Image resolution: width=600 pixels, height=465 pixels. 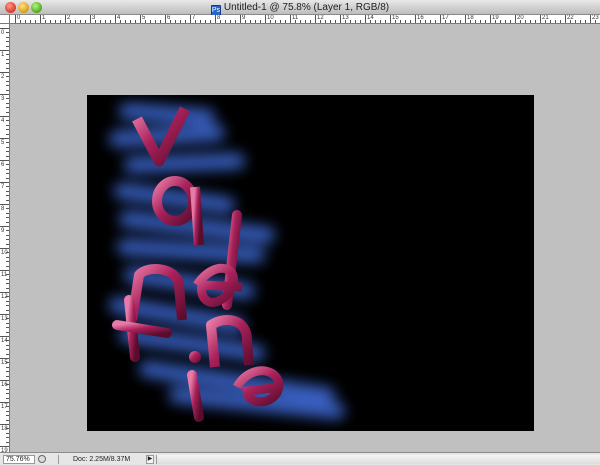 What do you see at coordinates (195, 396) in the screenshot?
I see `letter-i-icon` at bounding box center [195, 396].